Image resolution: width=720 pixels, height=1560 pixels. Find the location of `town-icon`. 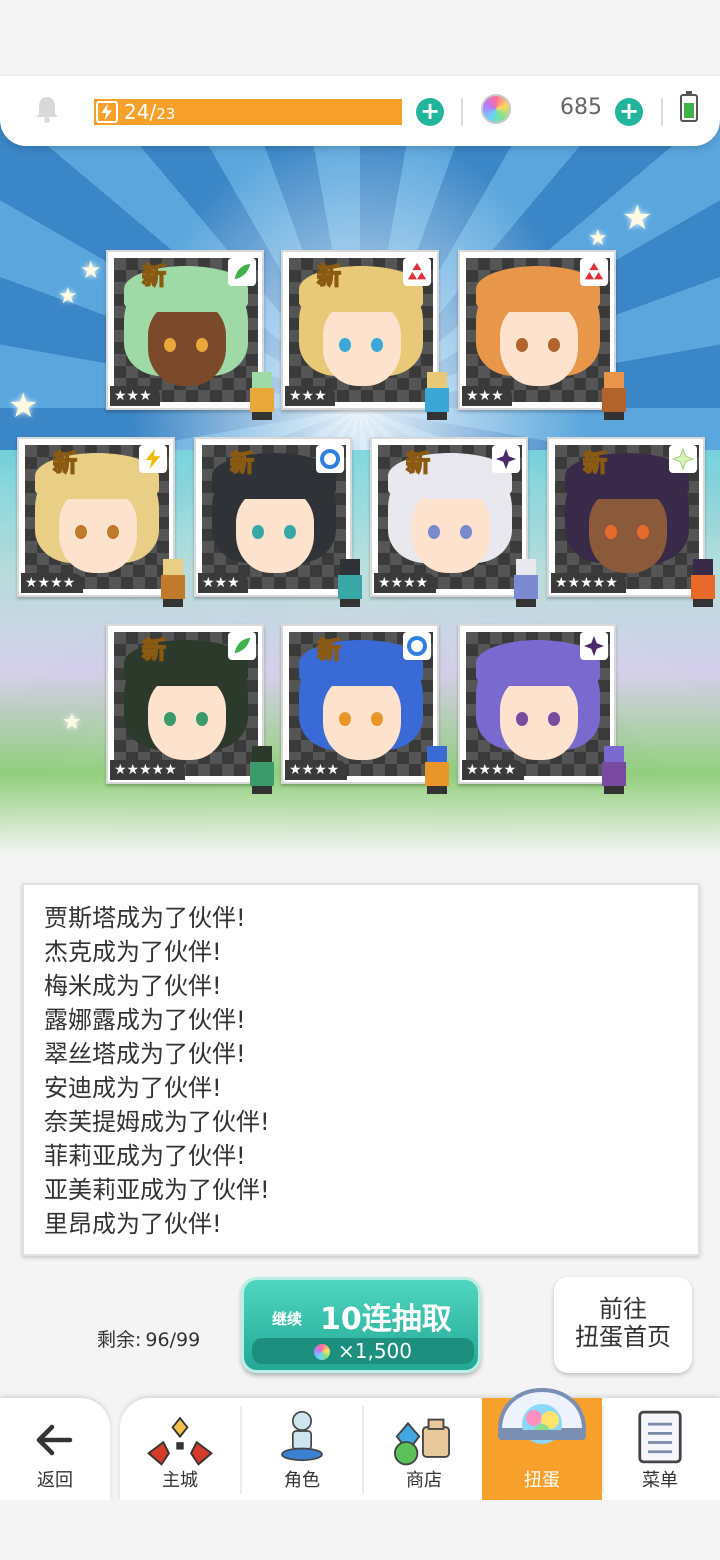

town-icon is located at coordinates (180, 1441).